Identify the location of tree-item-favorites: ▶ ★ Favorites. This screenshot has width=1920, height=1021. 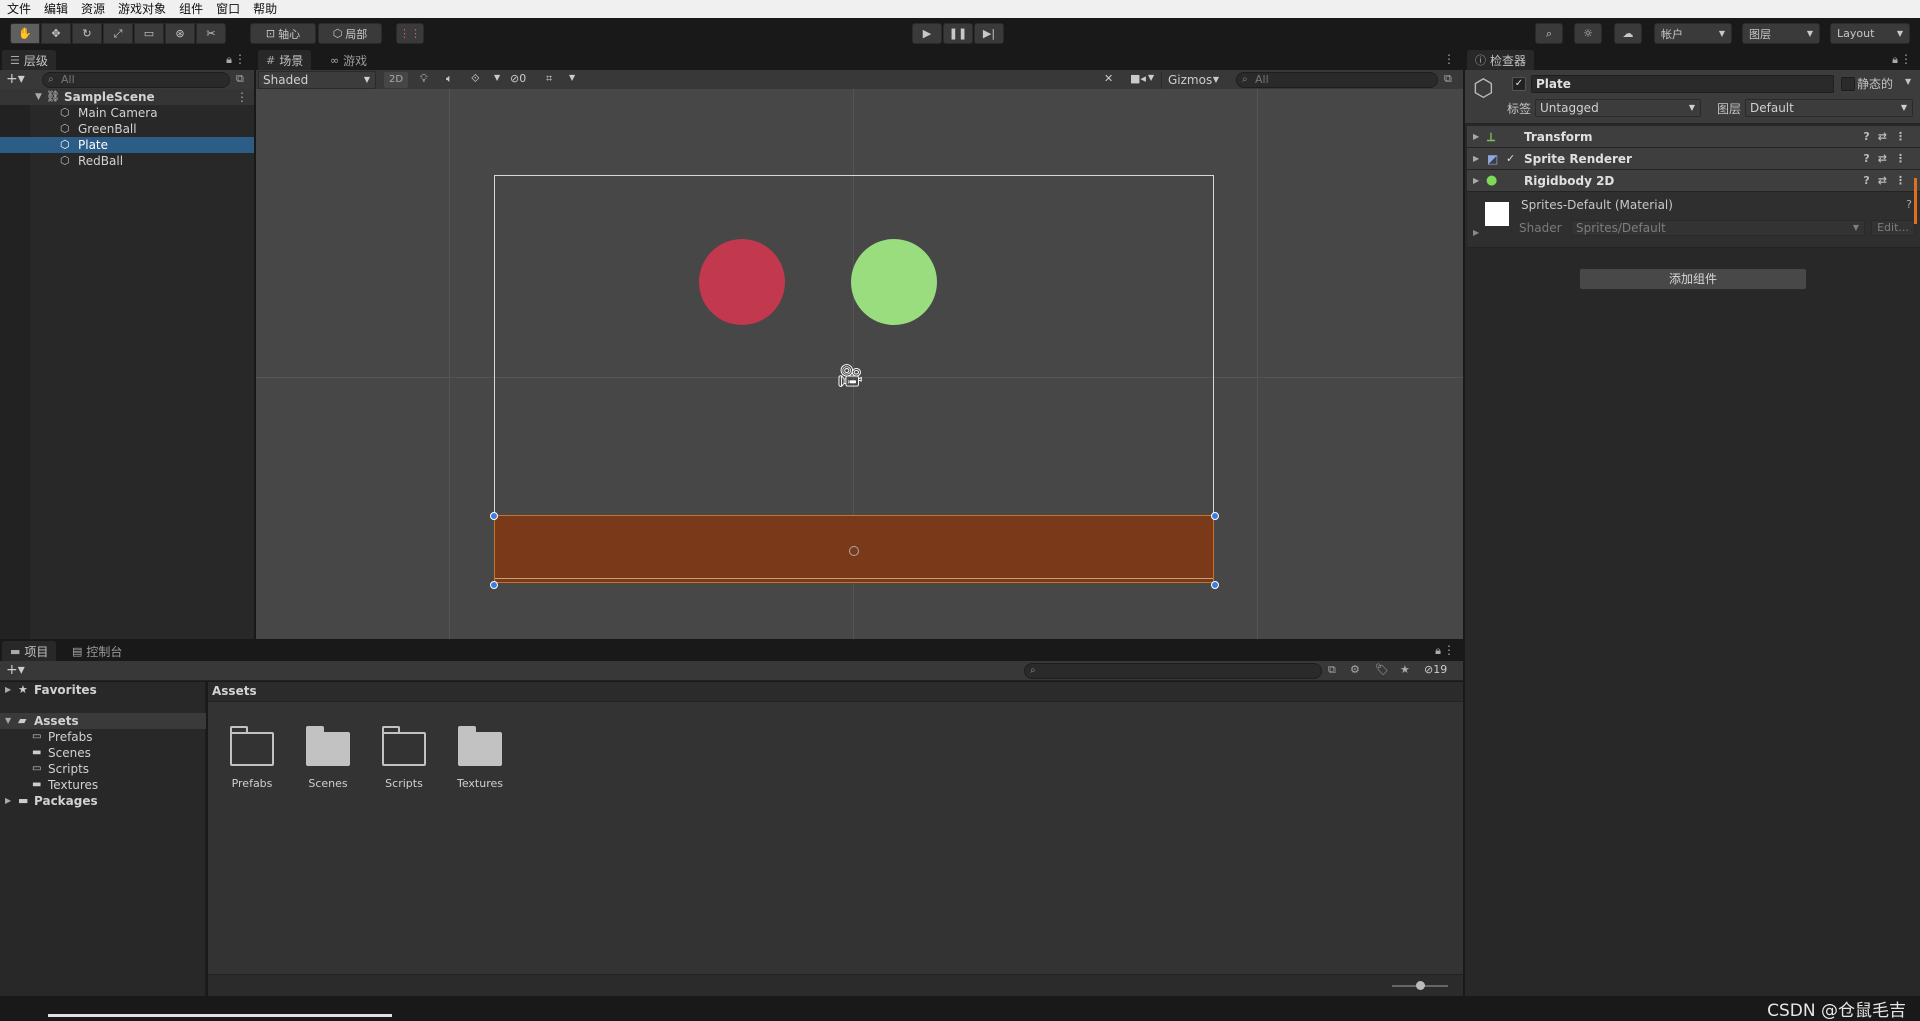
(103, 690).